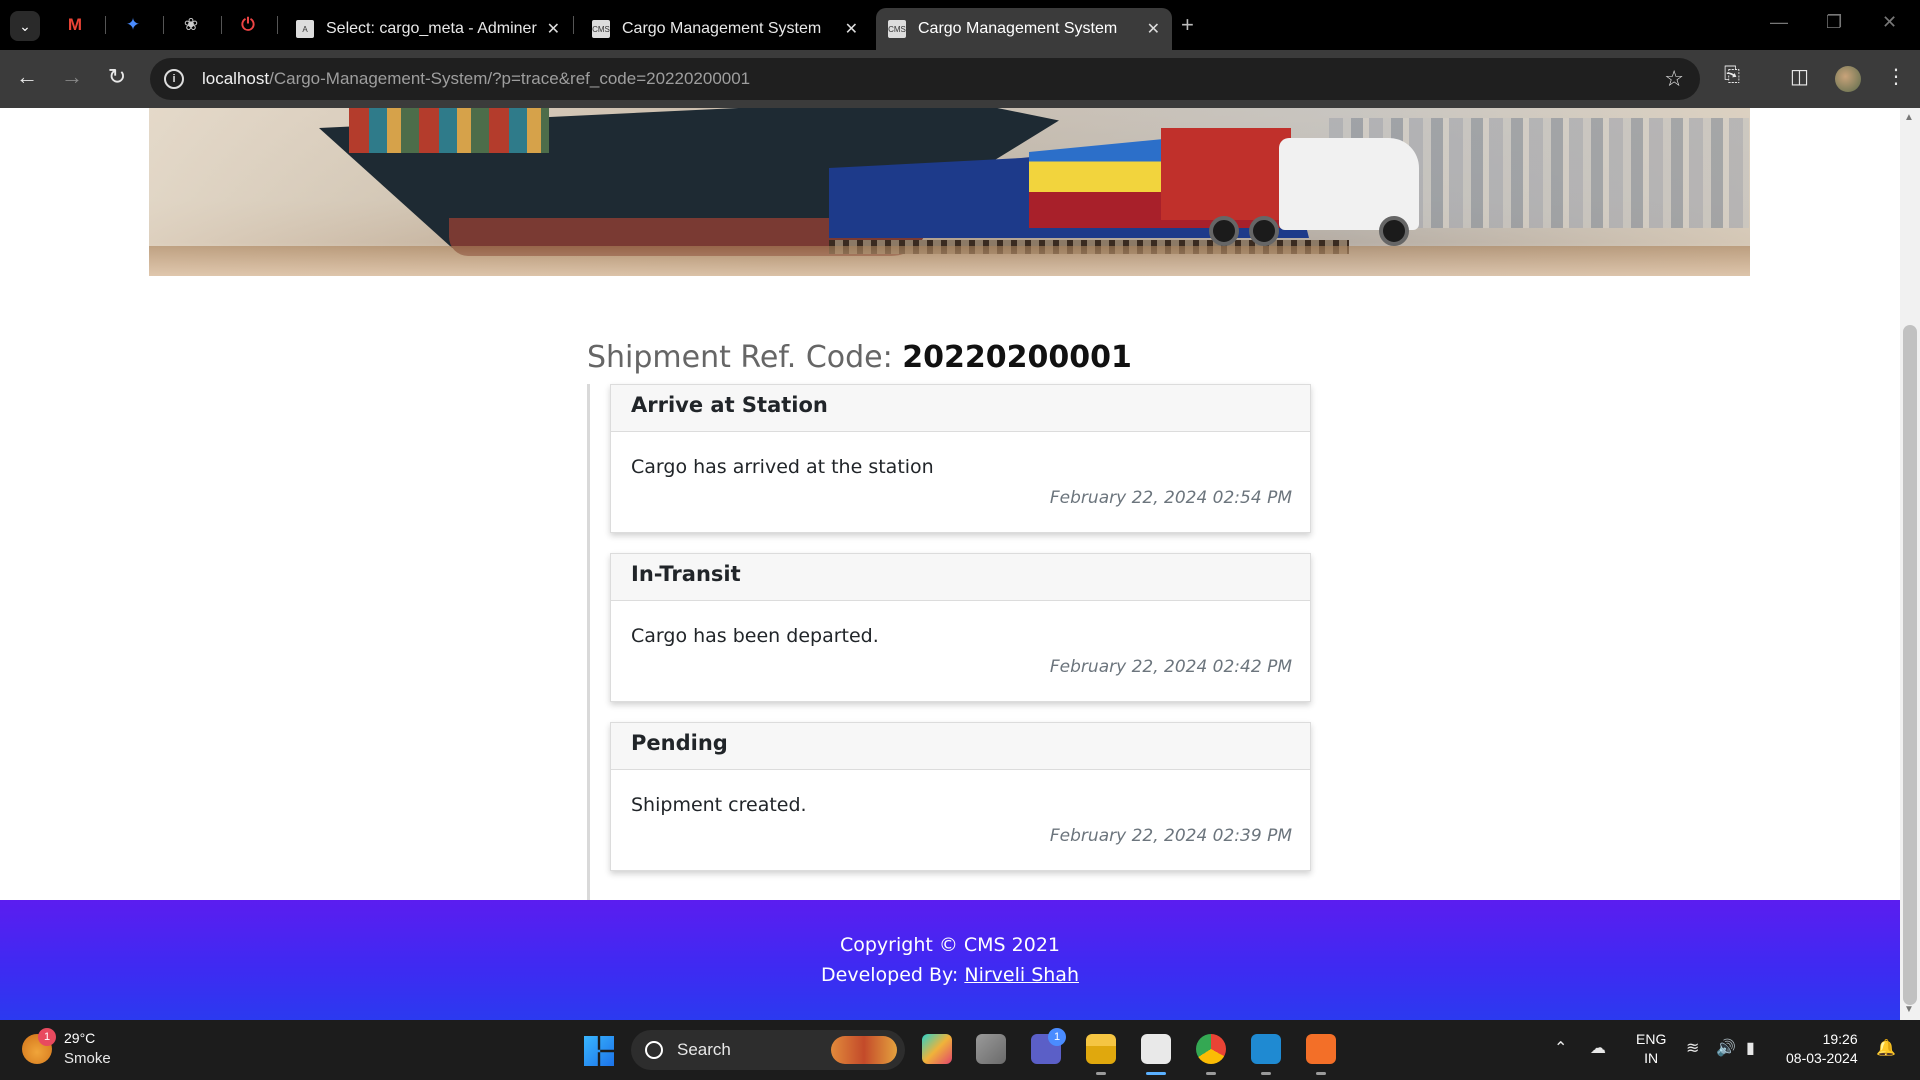  What do you see at coordinates (1598, 1048) in the screenshot?
I see `onedrive-icon: ☁` at bounding box center [1598, 1048].